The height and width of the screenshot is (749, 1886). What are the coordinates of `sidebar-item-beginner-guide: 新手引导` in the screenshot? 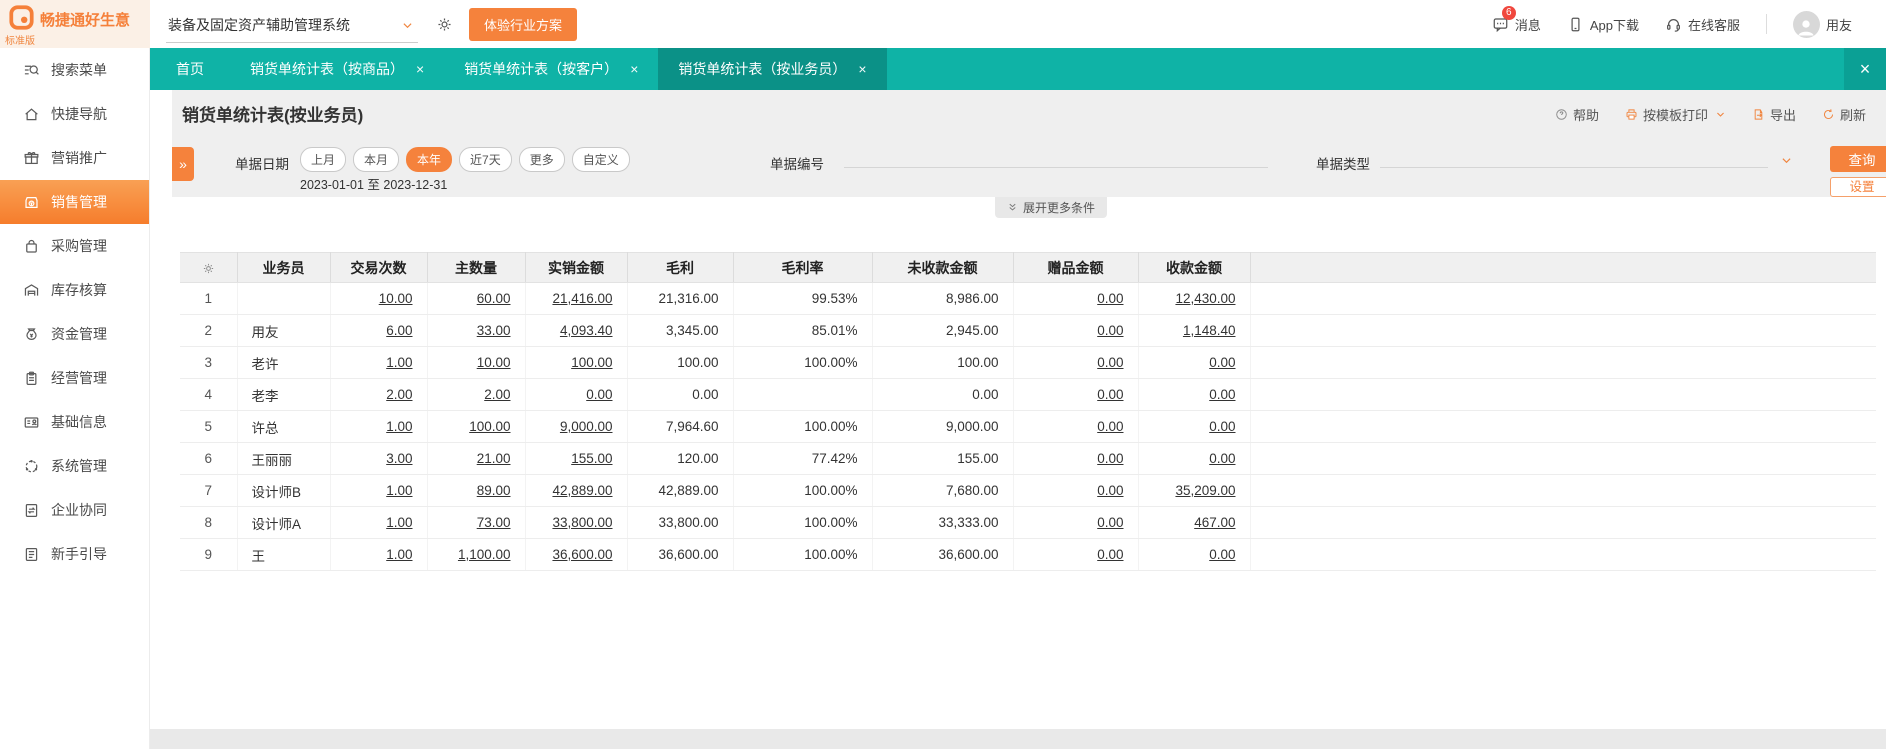 It's located at (74, 554).